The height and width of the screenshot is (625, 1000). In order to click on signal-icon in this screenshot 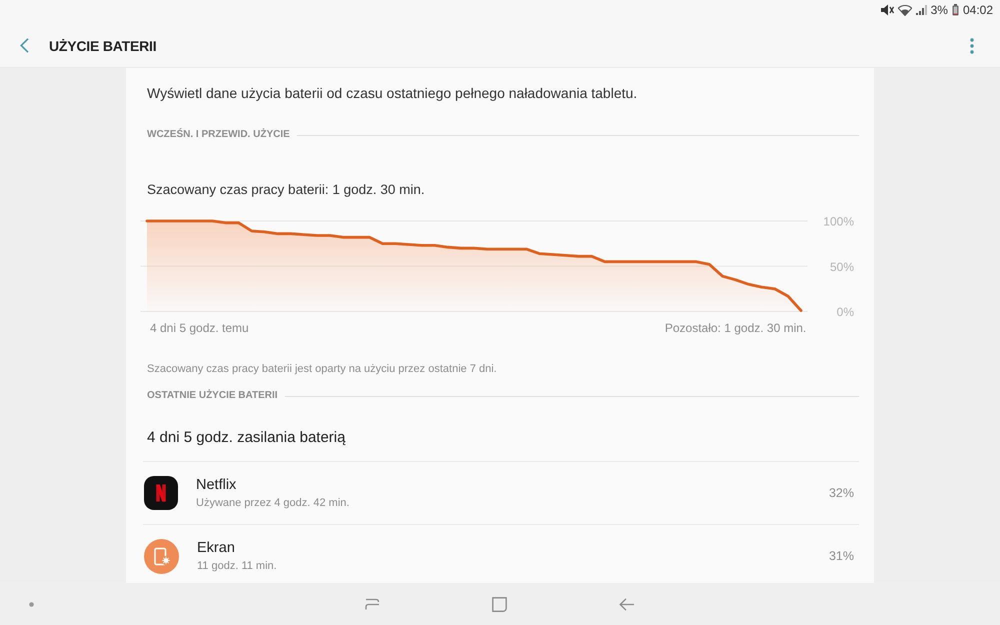, I will do `click(921, 10)`.